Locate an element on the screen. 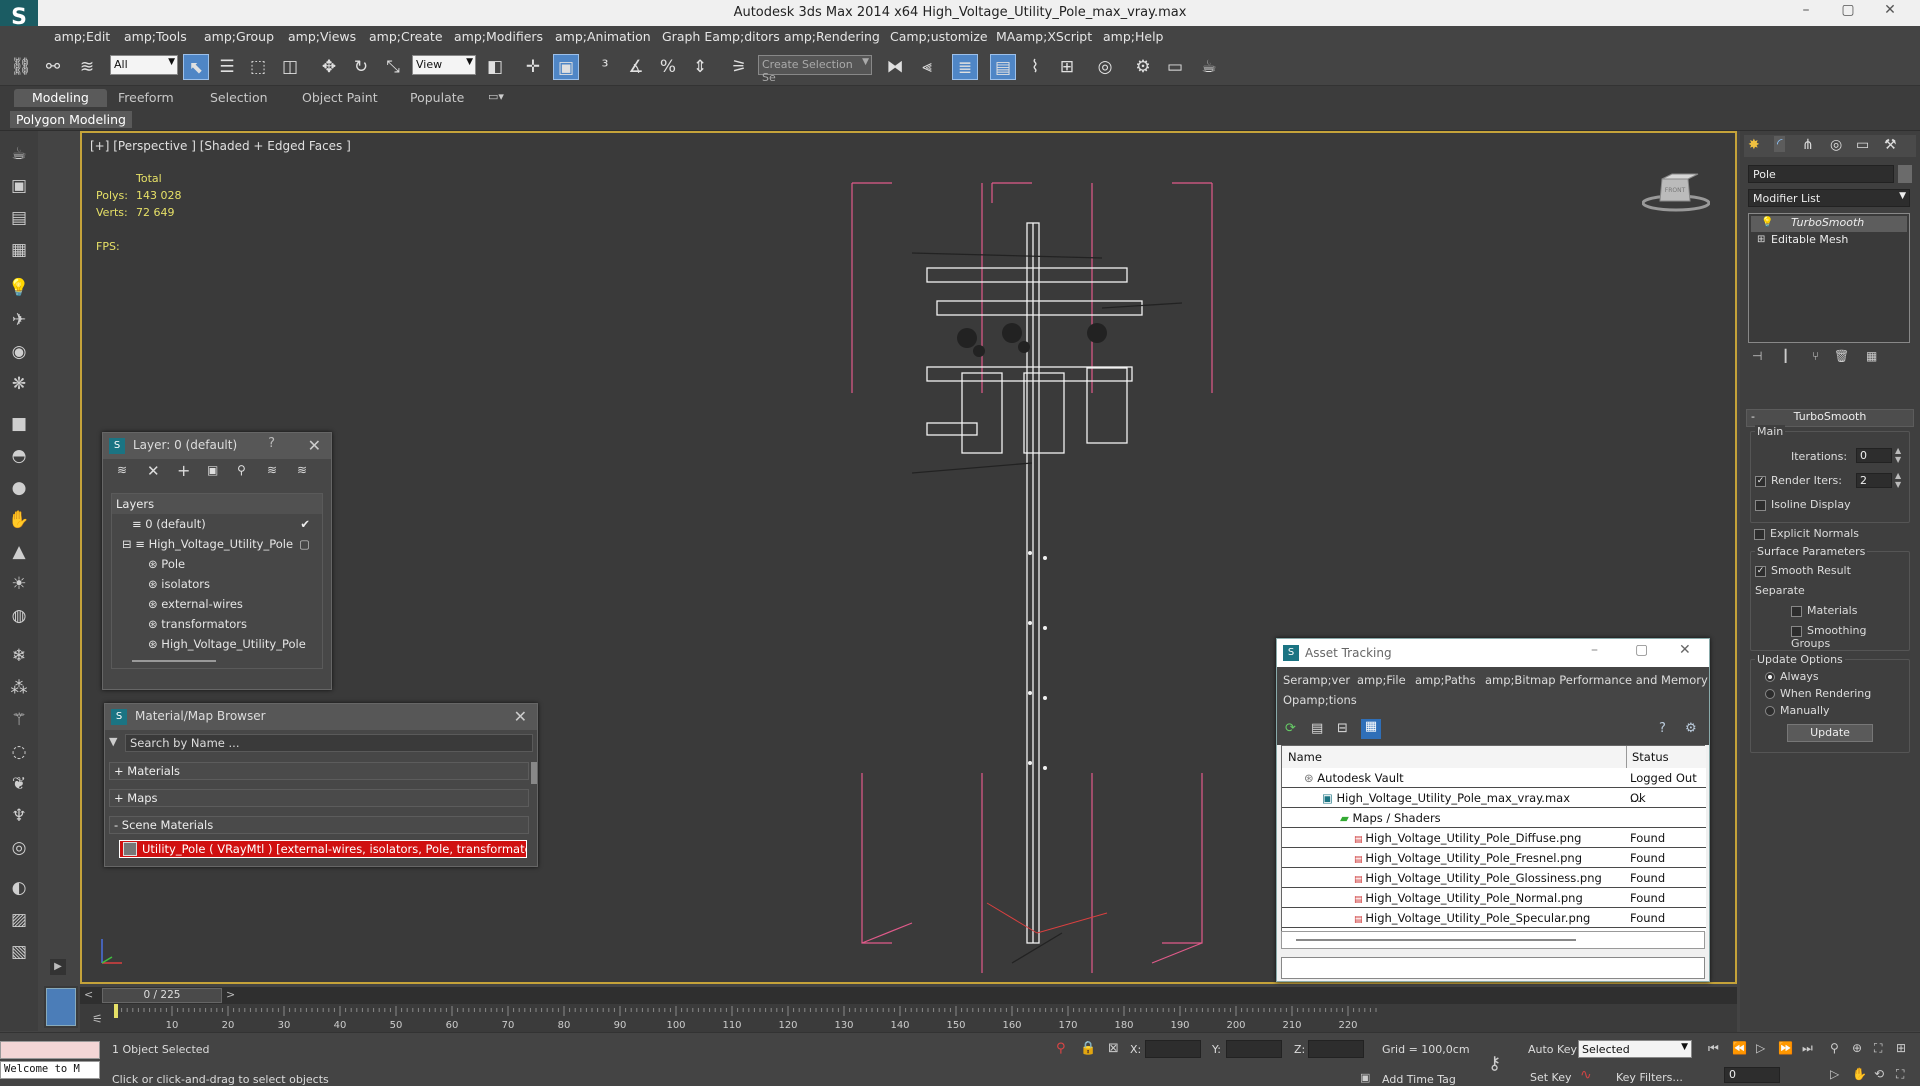 The image size is (1920, 1086). lightbulb-icon: 💡 is located at coordinates (1767, 222).